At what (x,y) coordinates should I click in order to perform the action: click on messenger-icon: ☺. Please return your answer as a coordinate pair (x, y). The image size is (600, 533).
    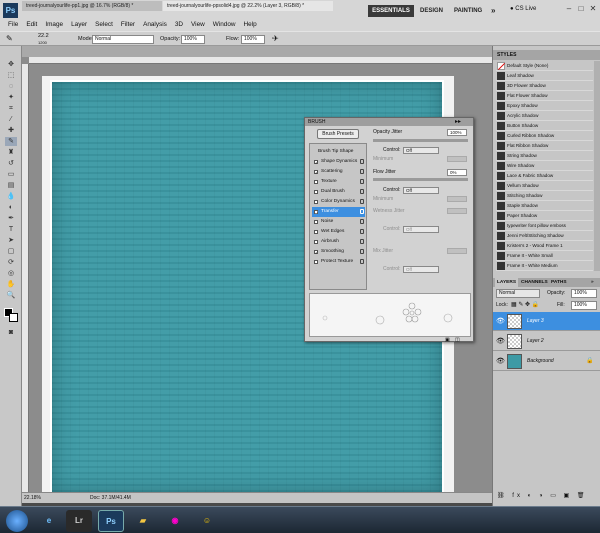
    Looking at the image, I should click on (207, 521).